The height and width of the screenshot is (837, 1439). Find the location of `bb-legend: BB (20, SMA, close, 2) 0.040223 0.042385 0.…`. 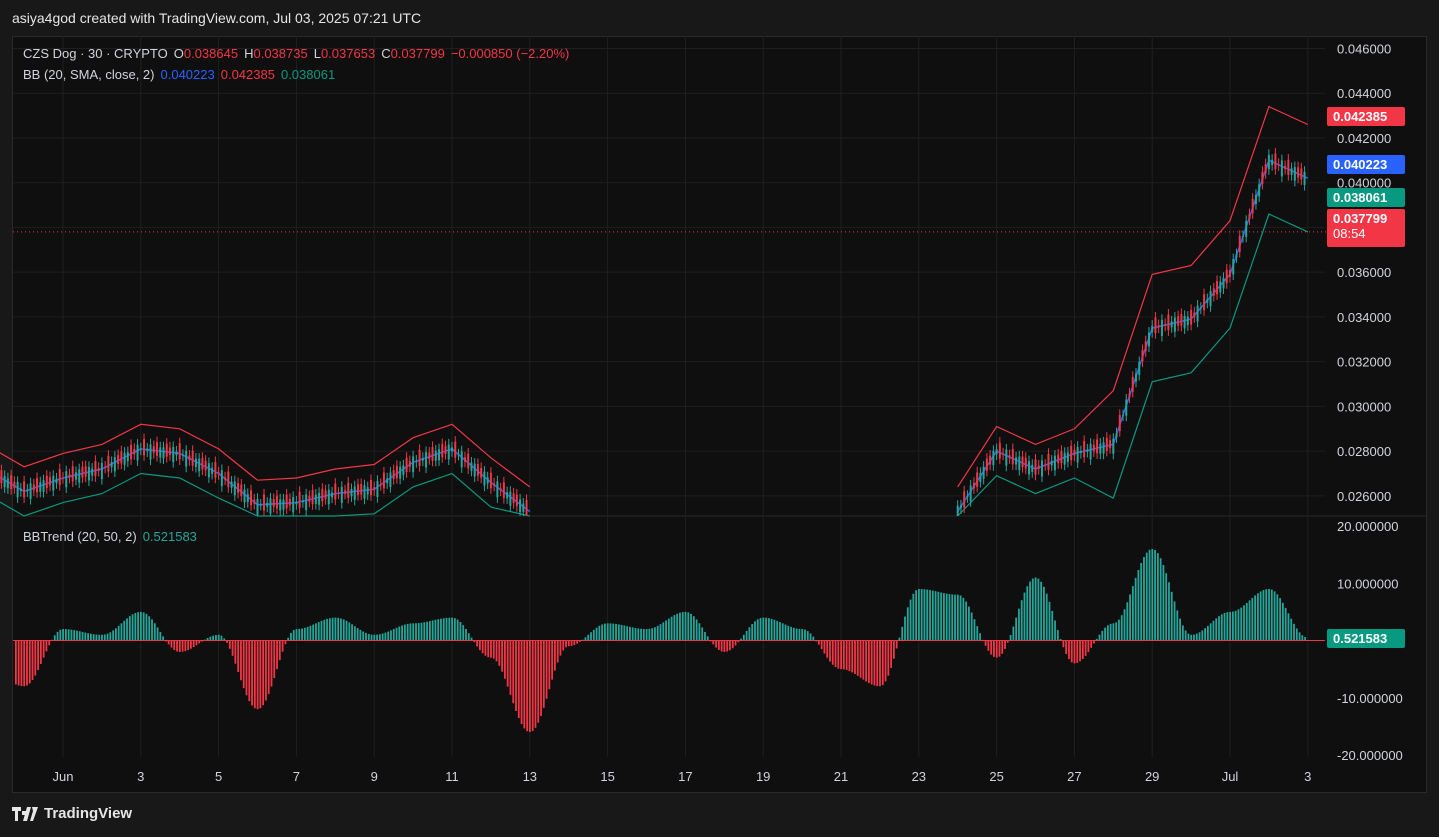

bb-legend: BB (20, SMA, close, 2) 0.040223 0.042385 0.… is located at coordinates (182, 74).